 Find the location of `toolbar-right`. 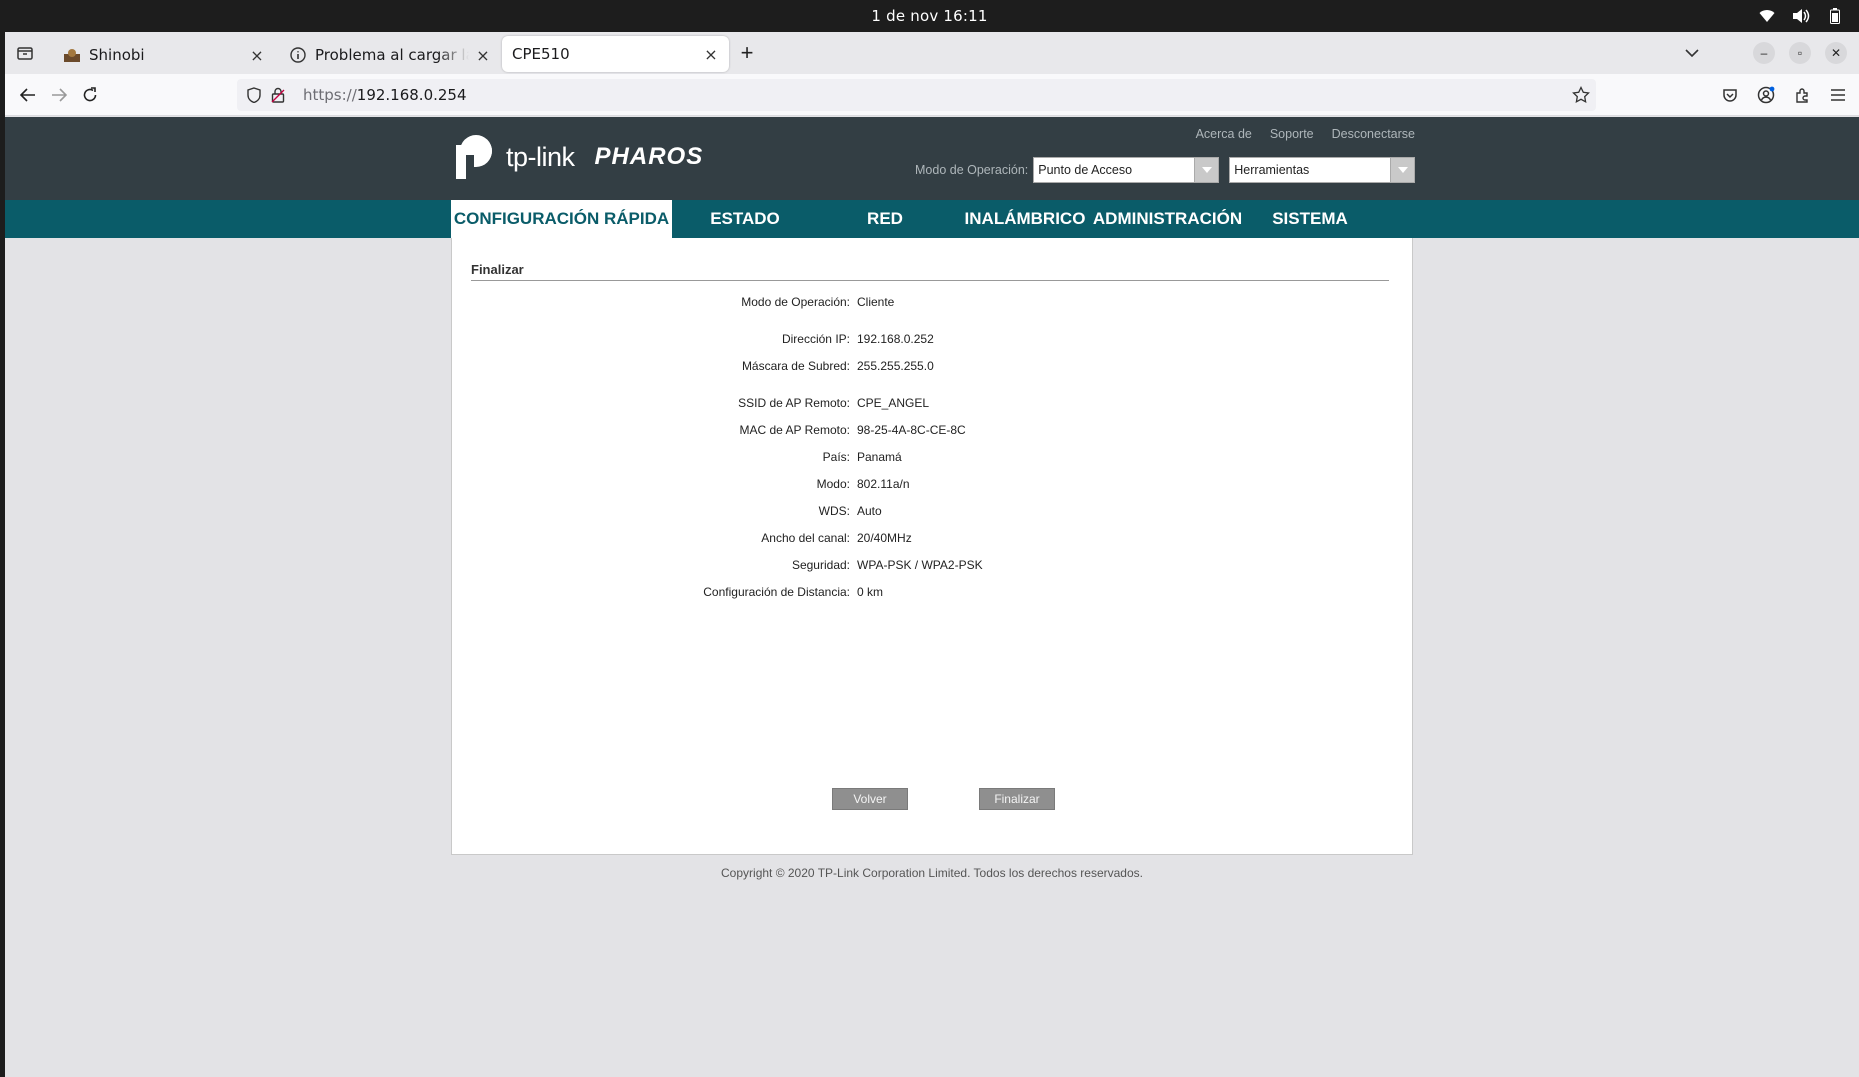

toolbar-right is located at coordinates (1784, 95).